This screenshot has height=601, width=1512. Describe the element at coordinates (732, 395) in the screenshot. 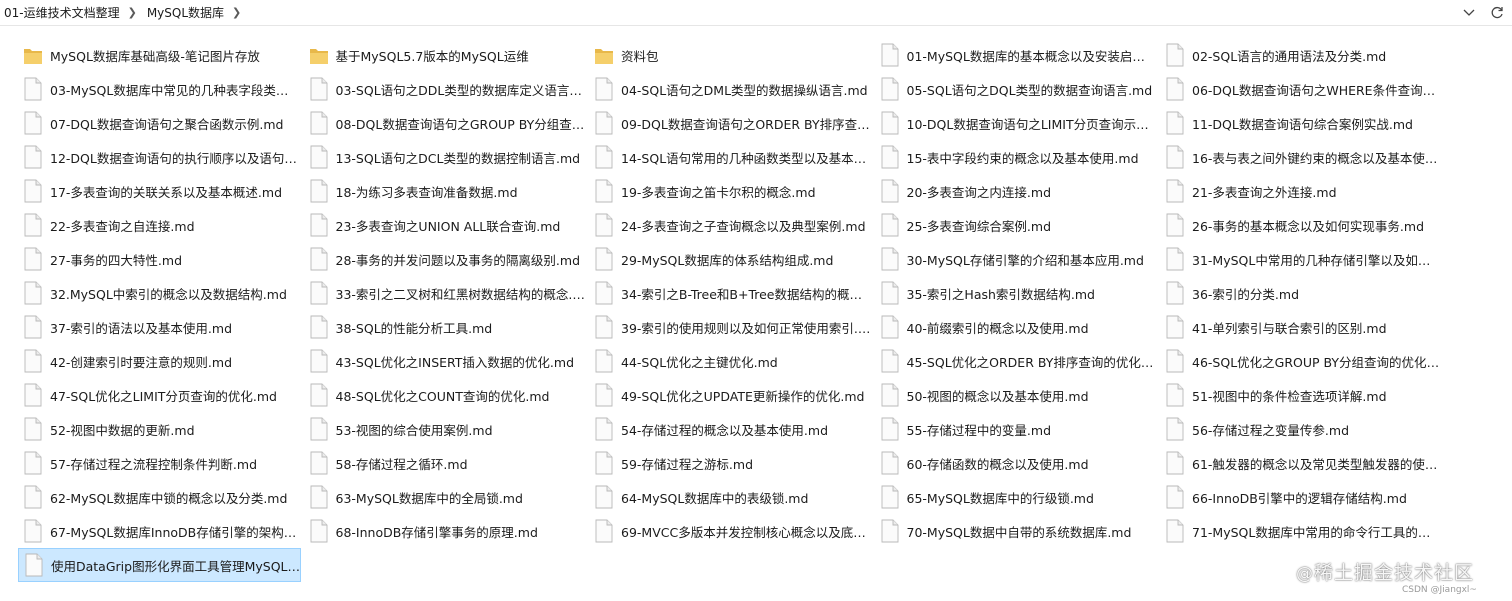

I see `file-item: 49-SQL优化之UPDATE更新操作的优化.md` at that location.